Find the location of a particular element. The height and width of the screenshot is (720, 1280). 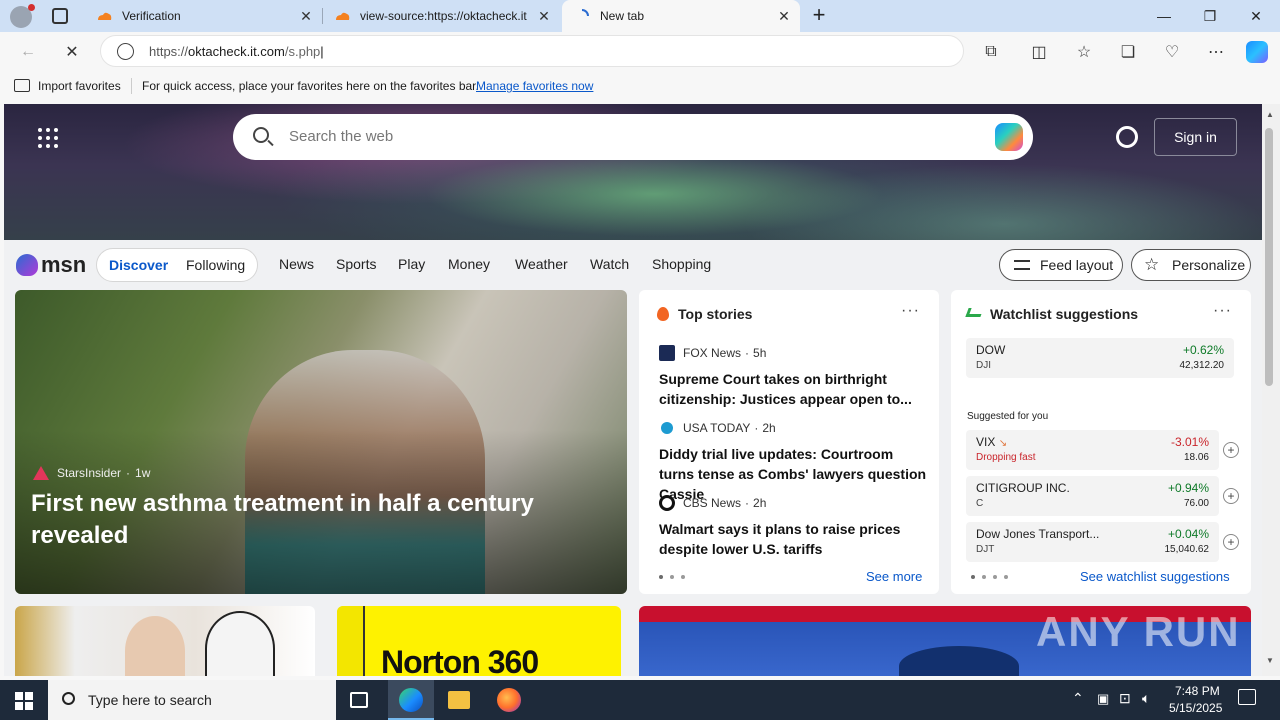

nav-weather: Weather is located at coordinates (541, 264).